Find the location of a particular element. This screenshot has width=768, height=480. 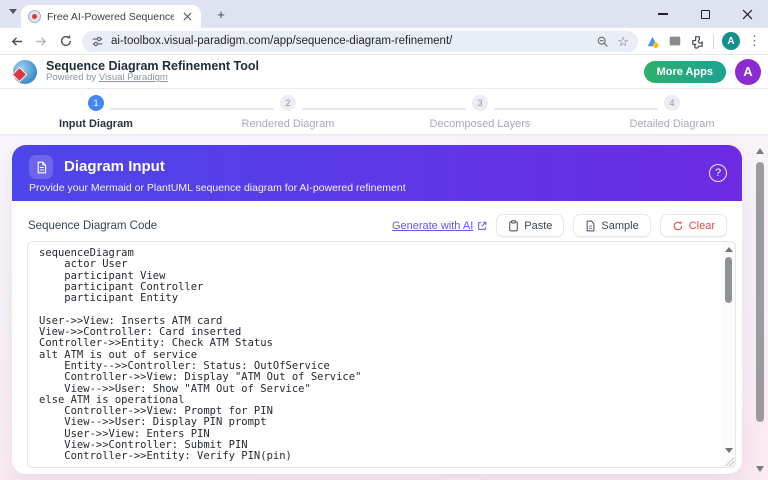

browser-profile-avatar: A is located at coordinates (731, 41).